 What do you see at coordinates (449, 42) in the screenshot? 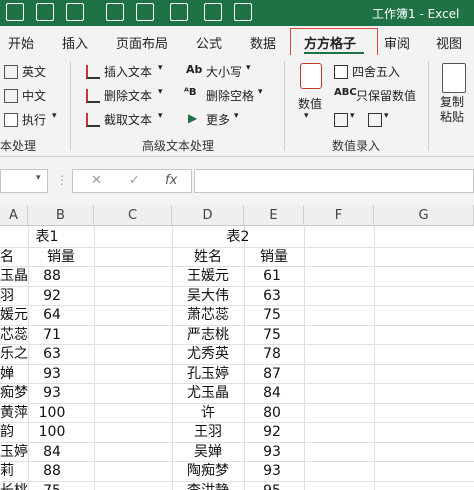
I see `tab-view: 视图` at bounding box center [449, 42].